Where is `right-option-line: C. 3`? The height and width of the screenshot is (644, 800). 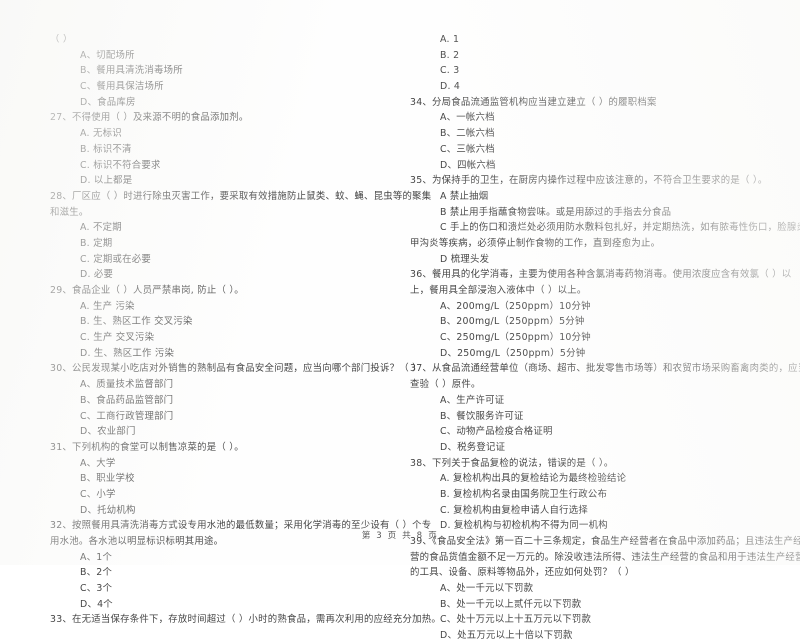 right-option-line: C. 3 is located at coordinates (450, 71).